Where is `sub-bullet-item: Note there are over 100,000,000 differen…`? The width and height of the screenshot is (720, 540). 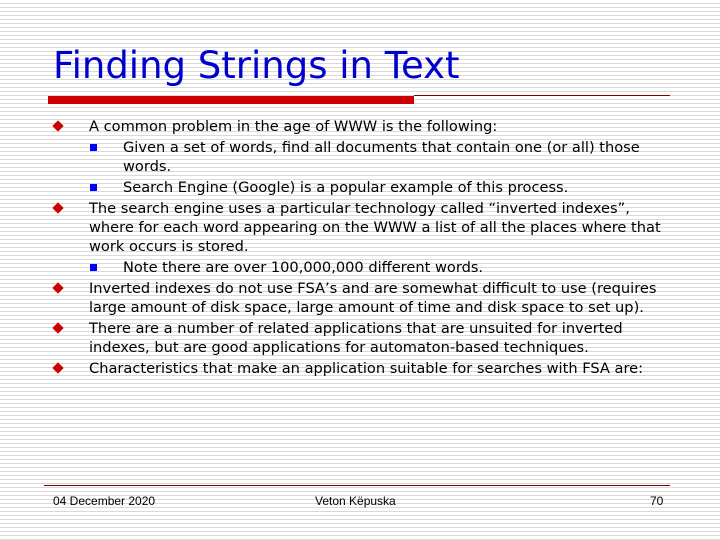
sub-bullet-item: Note there are over 100,000,000 differen… is located at coordinates (362, 267).